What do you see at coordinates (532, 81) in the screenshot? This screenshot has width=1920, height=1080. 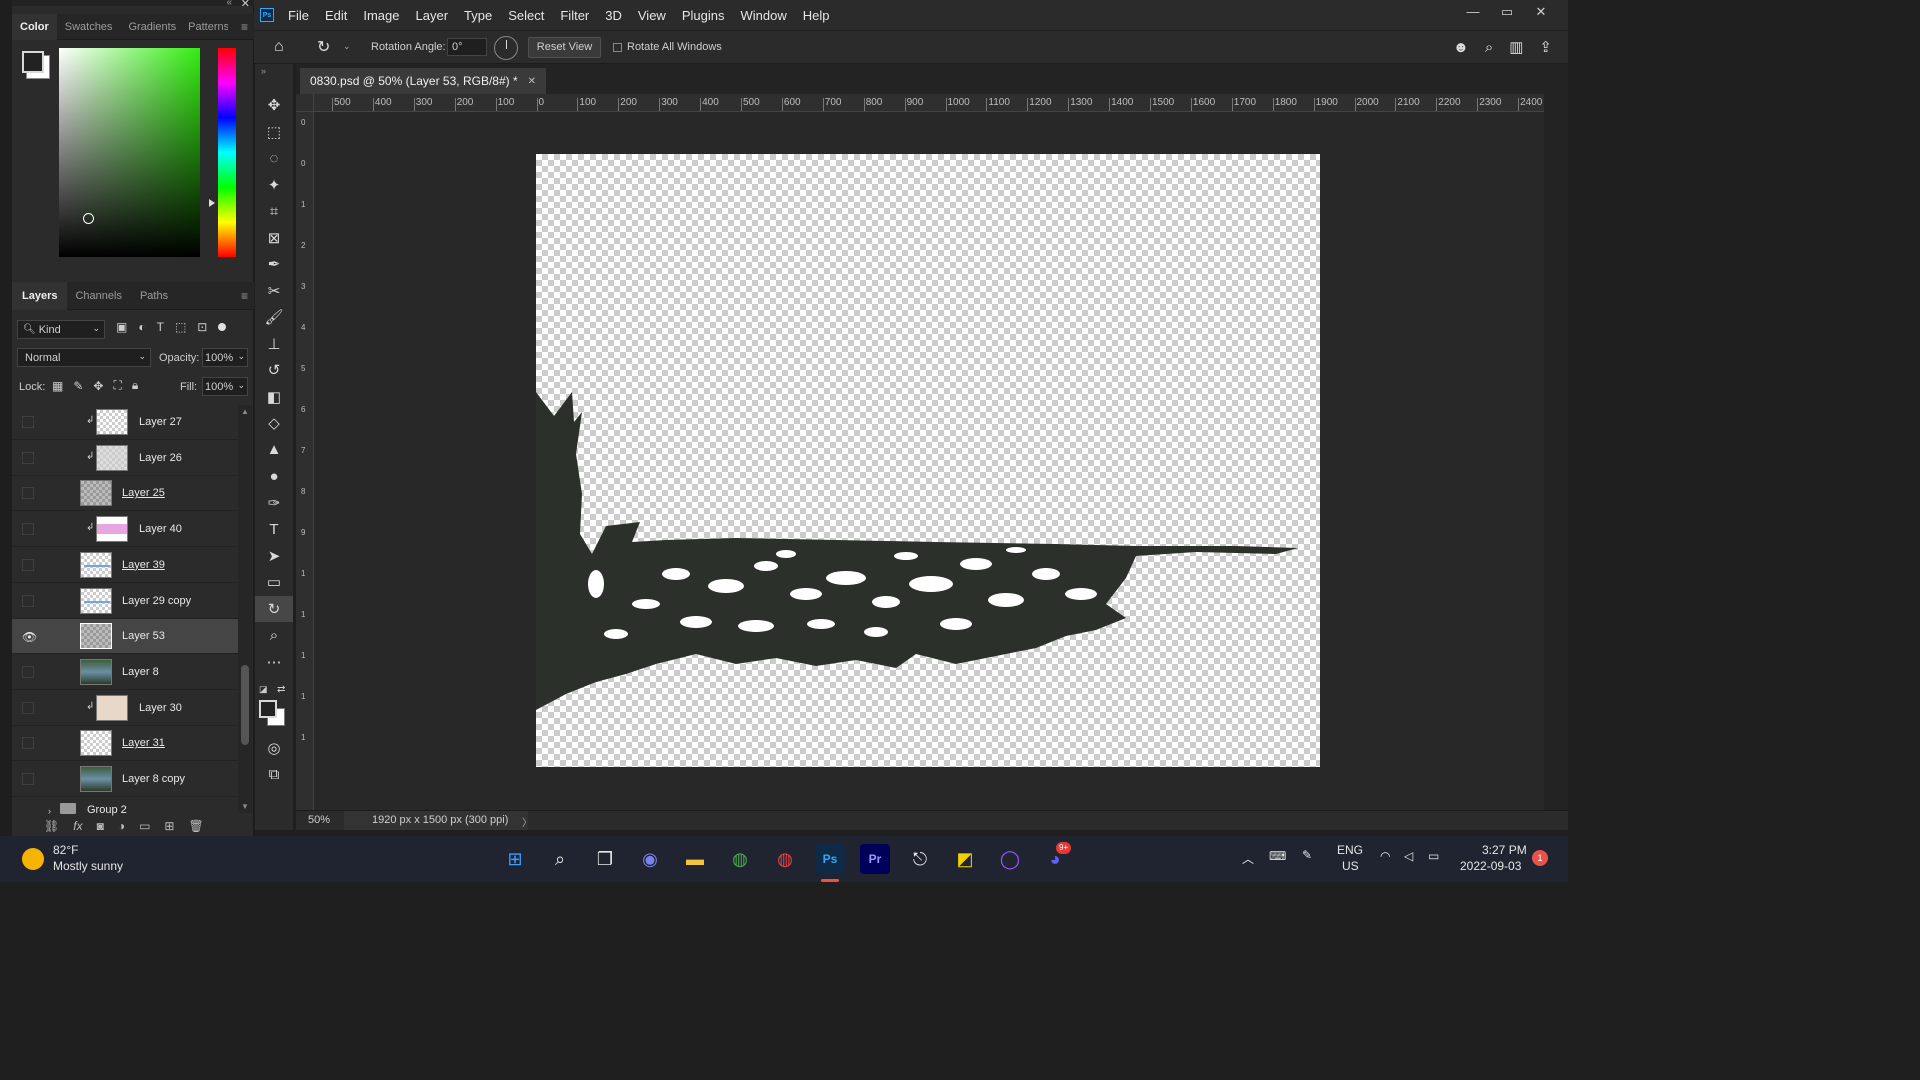 I see `close-tab-icon: ✕` at bounding box center [532, 81].